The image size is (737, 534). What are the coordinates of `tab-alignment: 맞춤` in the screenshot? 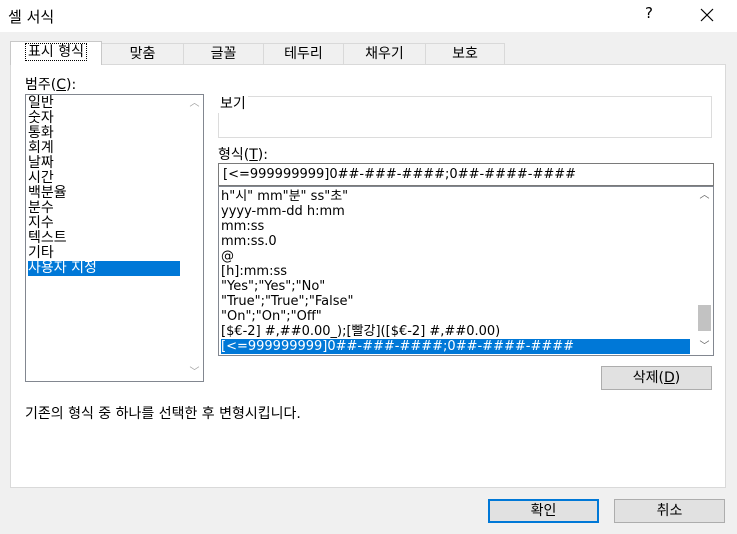 It's located at (142, 53).